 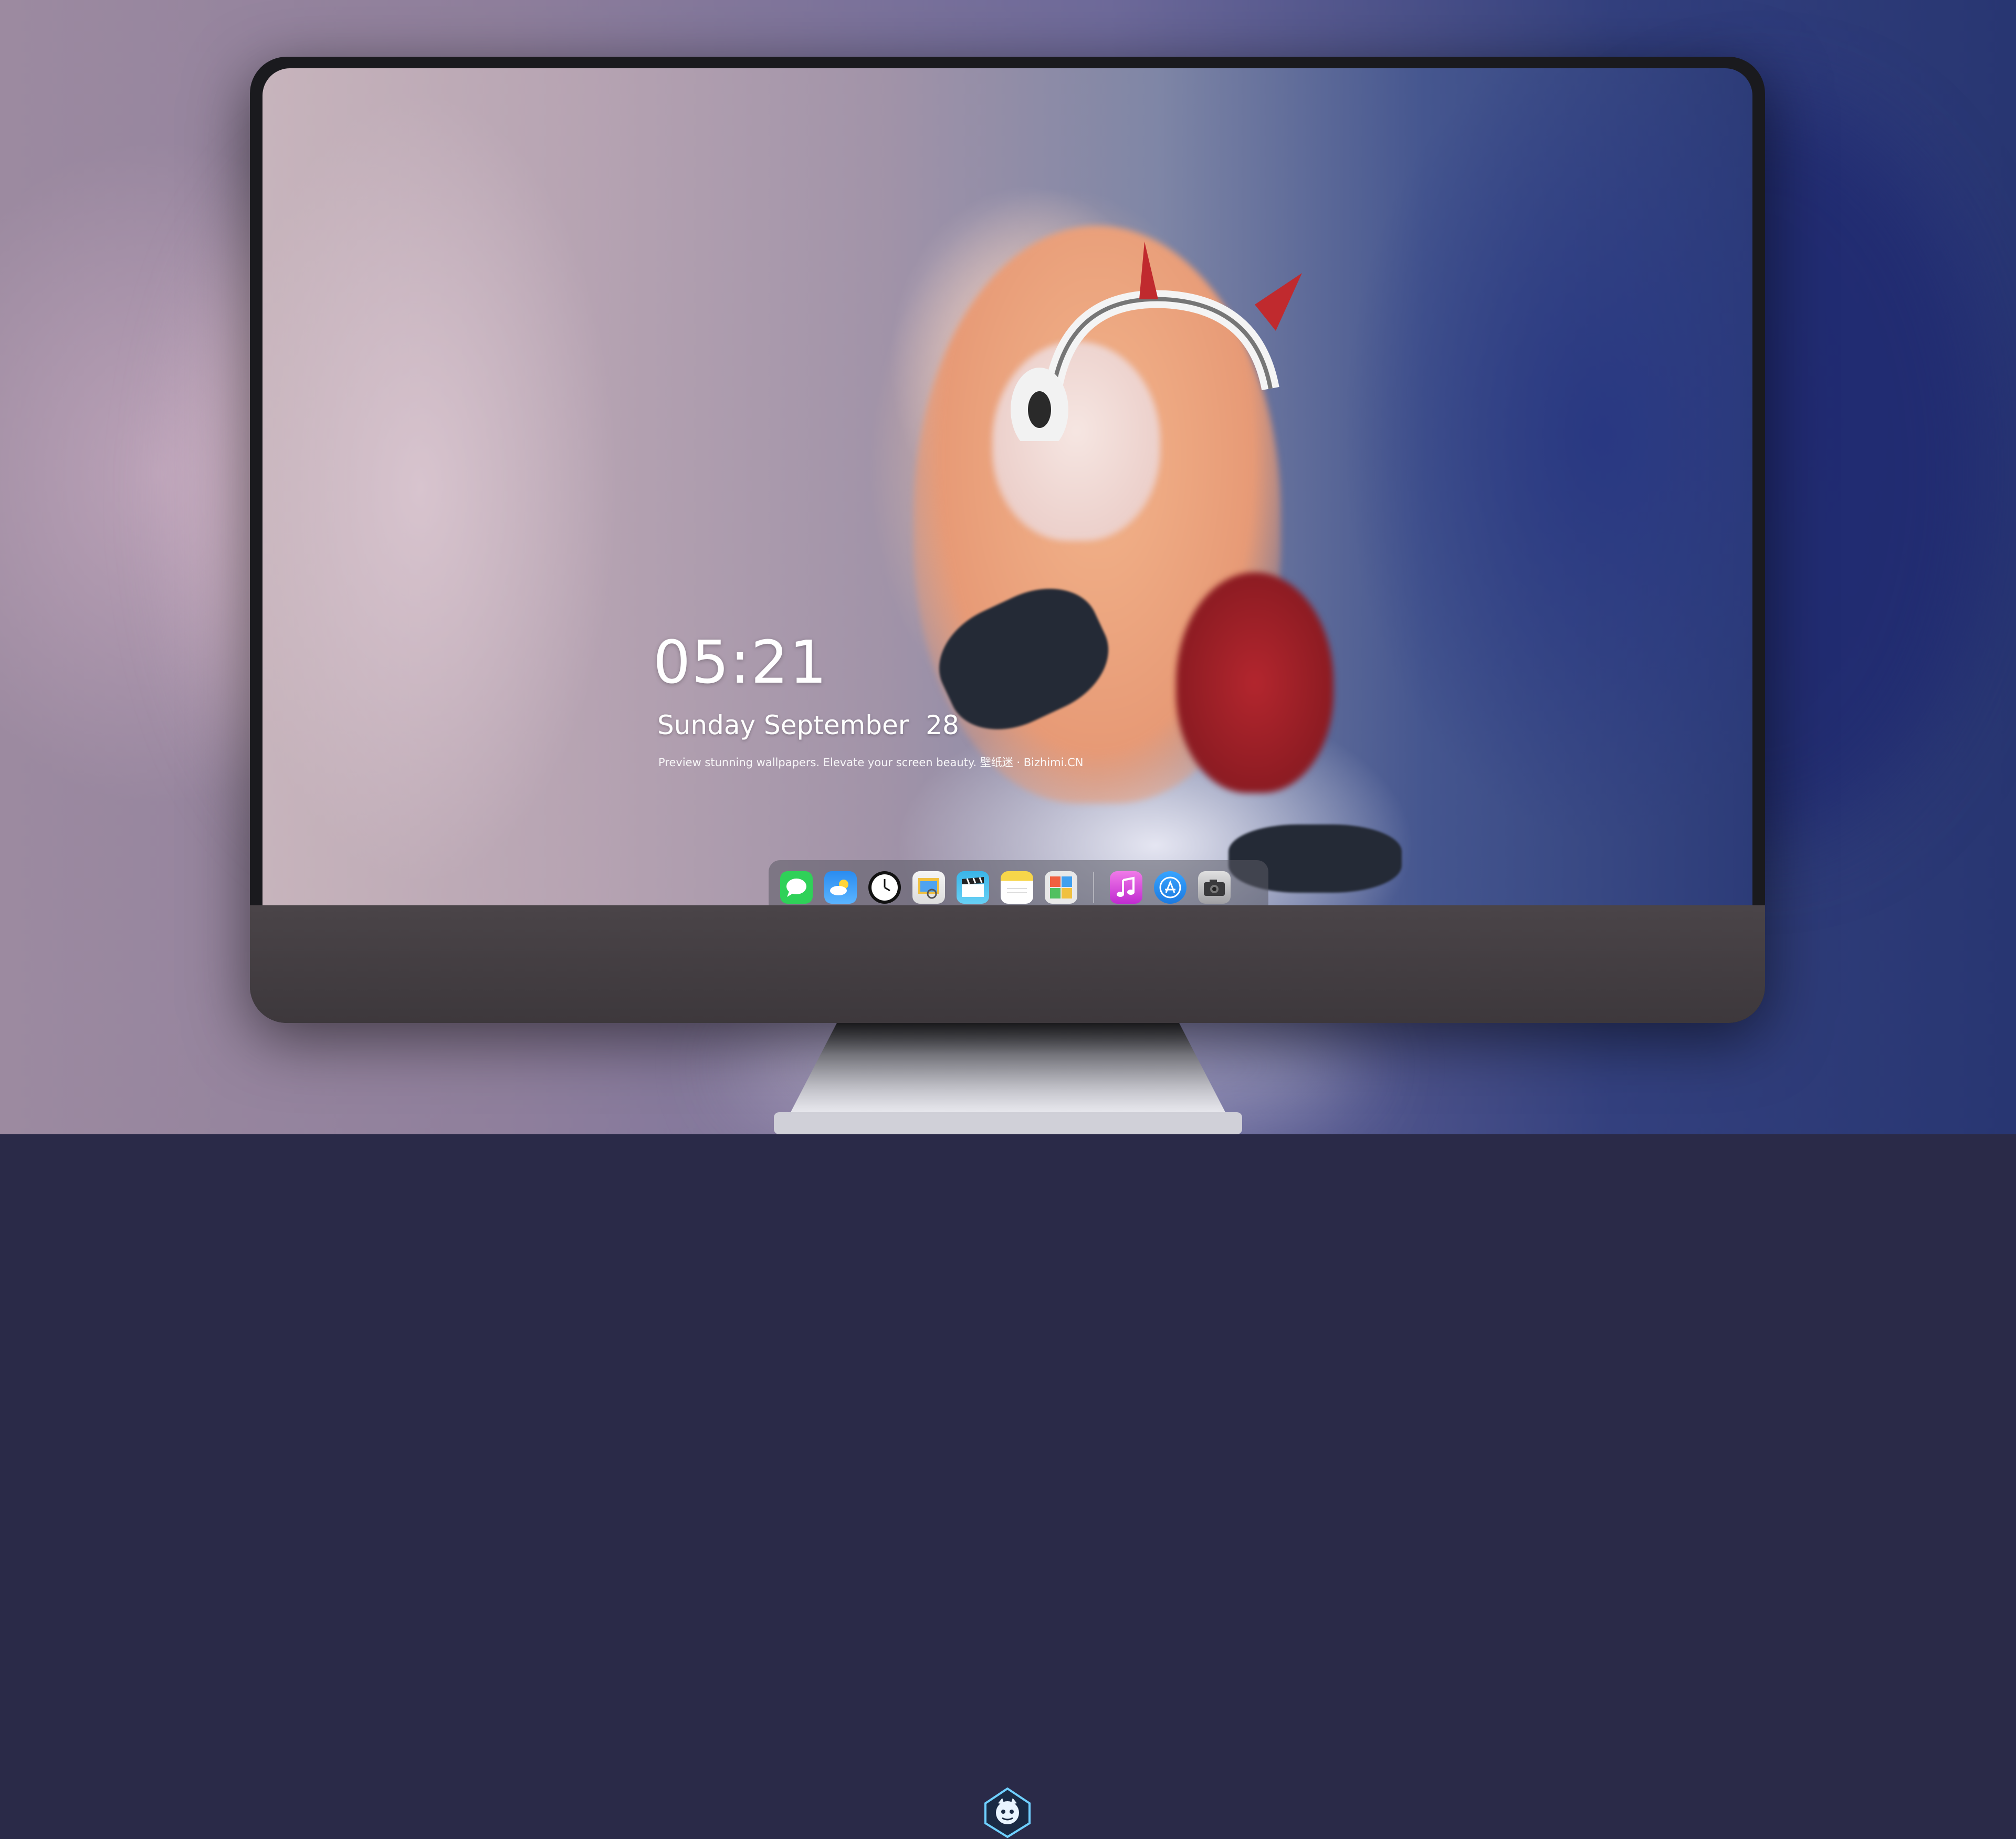 What do you see at coordinates (1061, 887) in the screenshot?
I see `photo-gallery-icon` at bounding box center [1061, 887].